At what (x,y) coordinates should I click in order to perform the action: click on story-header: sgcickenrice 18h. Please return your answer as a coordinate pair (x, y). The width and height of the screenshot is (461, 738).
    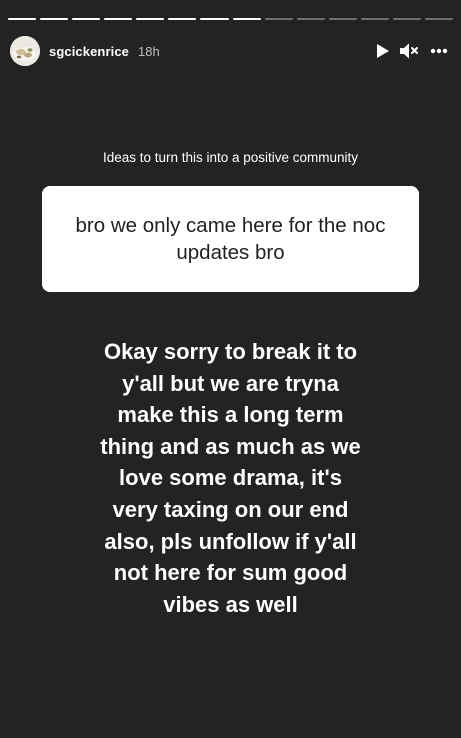
    Looking at the image, I should click on (230, 51).